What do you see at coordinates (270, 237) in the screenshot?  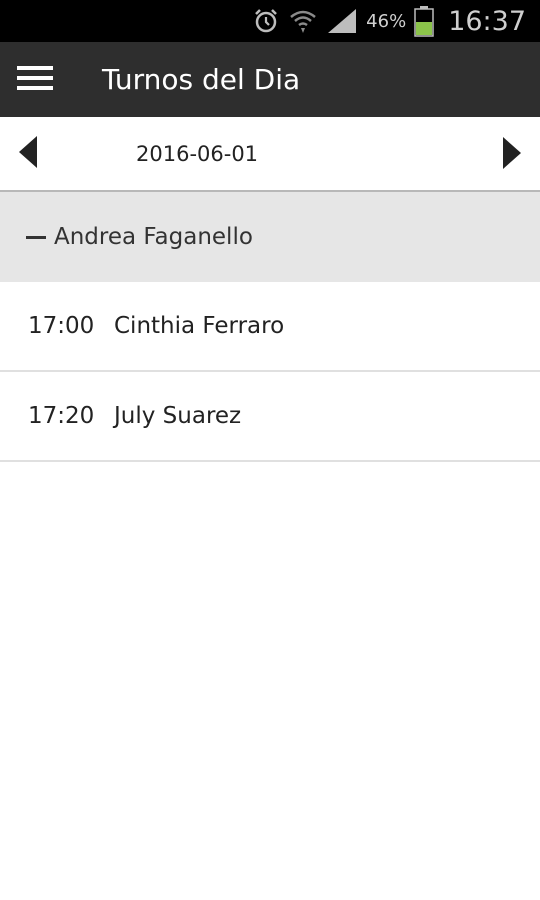 I see `professional-group-header: Andrea Faganello` at bounding box center [270, 237].